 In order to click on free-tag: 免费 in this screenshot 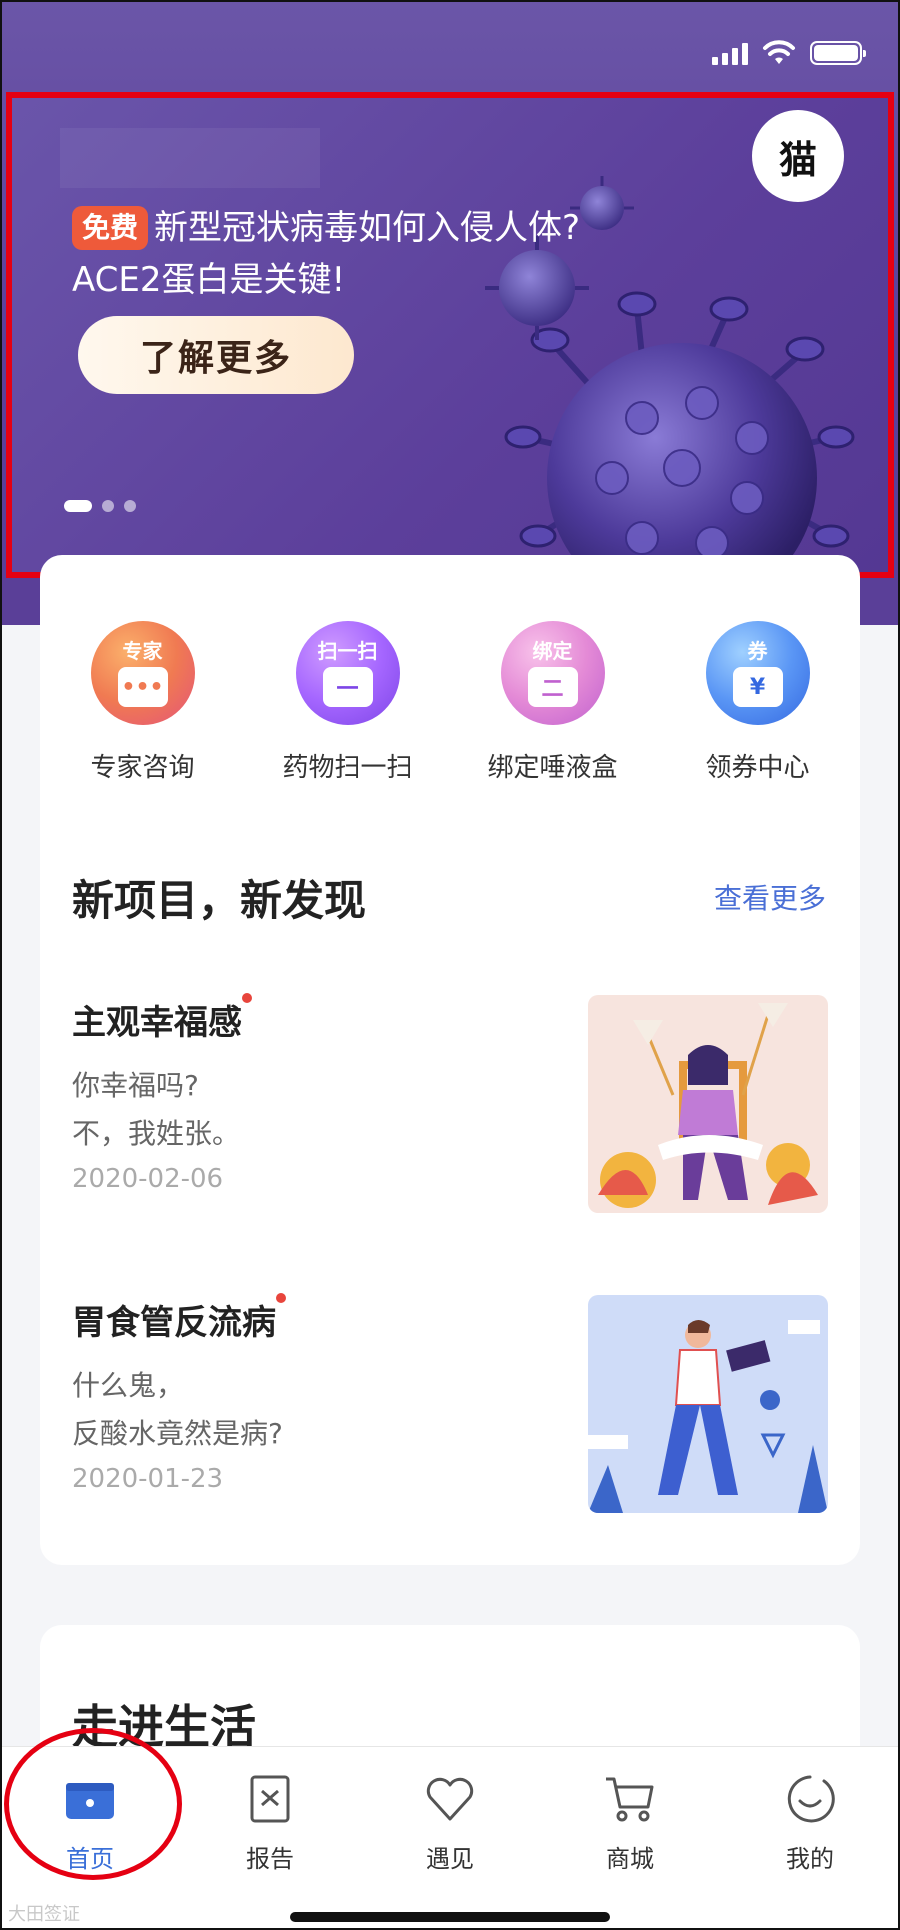, I will do `click(110, 228)`.